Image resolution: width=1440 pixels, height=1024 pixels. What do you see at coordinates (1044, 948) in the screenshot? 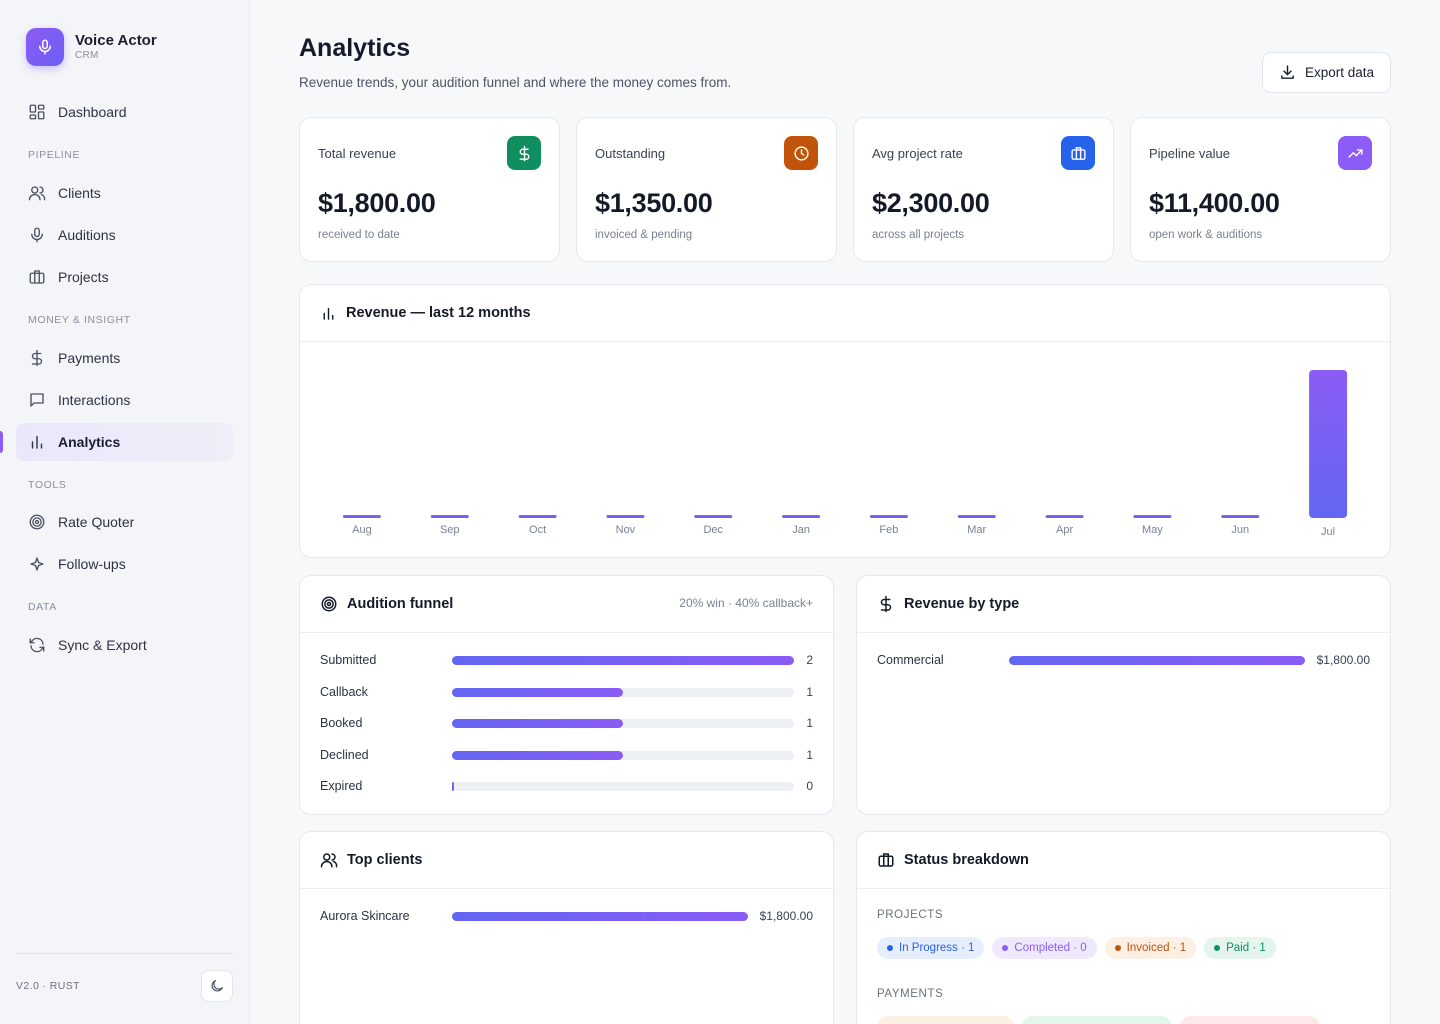
I see `project-status-chip: Completed · 0` at bounding box center [1044, 948].